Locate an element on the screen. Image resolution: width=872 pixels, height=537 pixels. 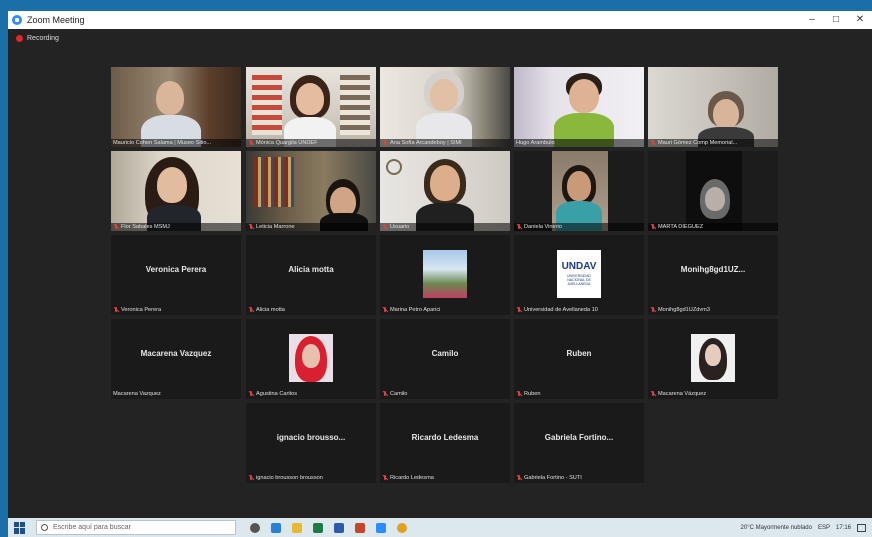
participant-name: Usuario is located at coordinates (445, 227).